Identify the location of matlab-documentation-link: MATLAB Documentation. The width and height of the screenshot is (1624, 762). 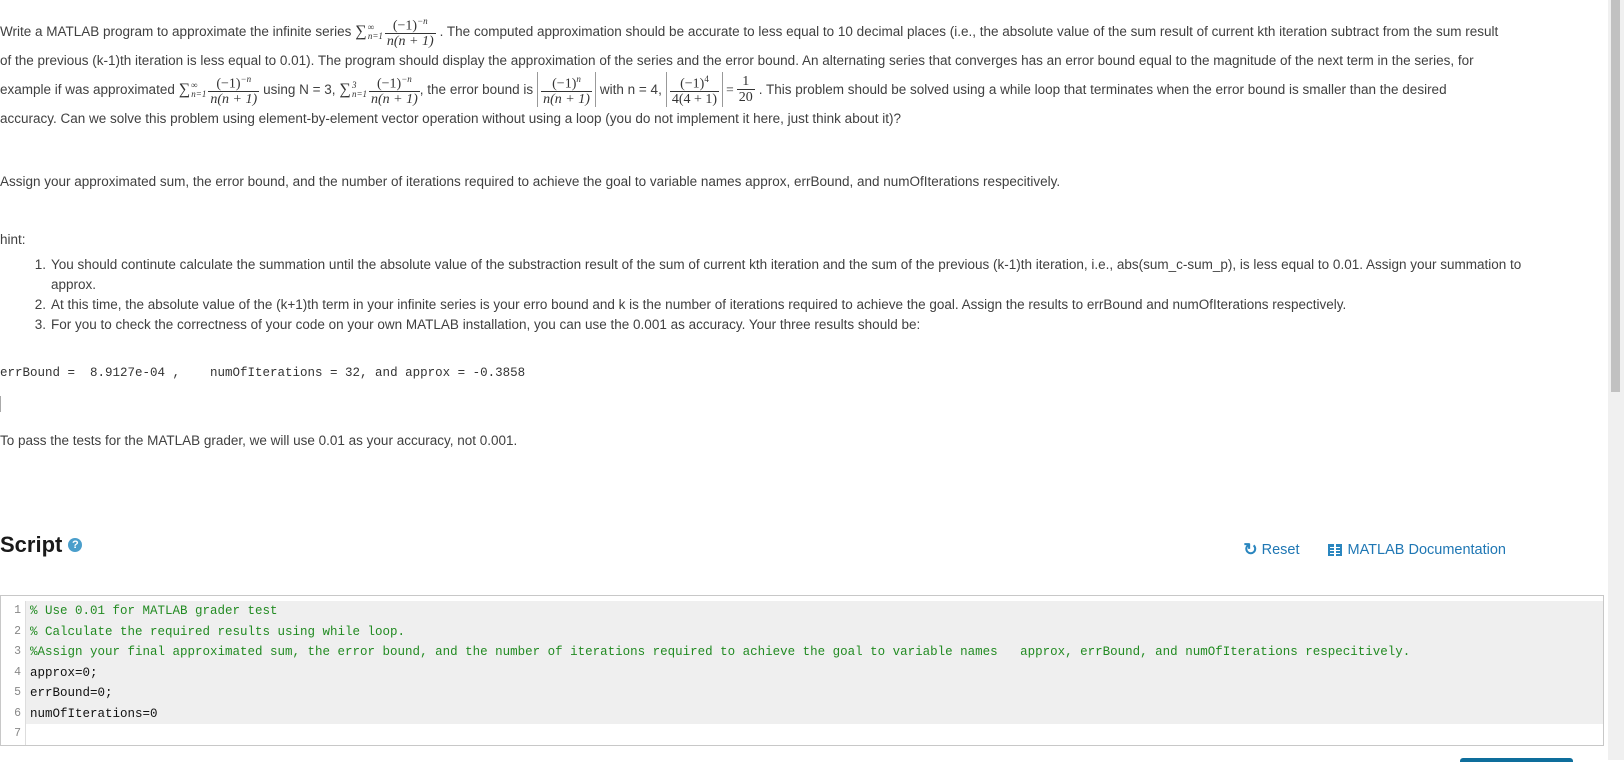
(1417, 550).